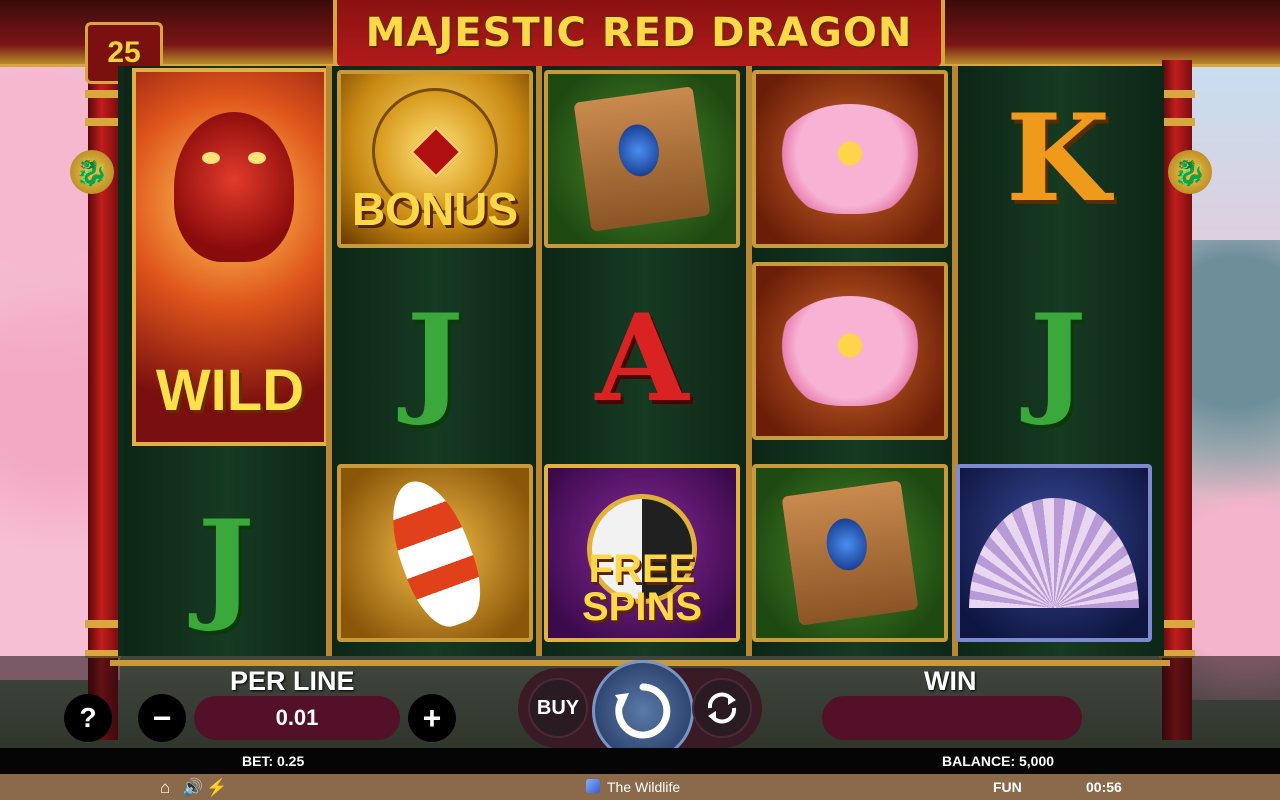 The width and height of the screenshot is (1280, 800). I want to click on symbol-koi-fish, so click(435, 553).